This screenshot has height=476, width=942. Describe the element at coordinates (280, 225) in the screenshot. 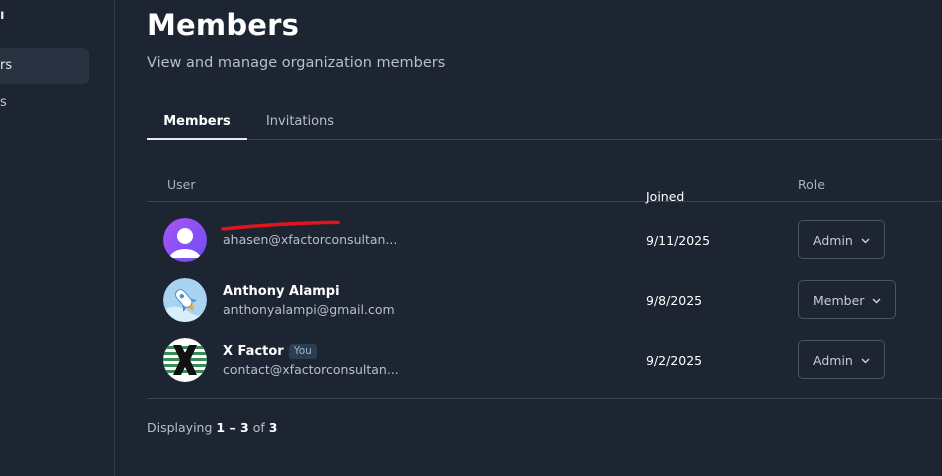

I see `redaction-mark` at that location.